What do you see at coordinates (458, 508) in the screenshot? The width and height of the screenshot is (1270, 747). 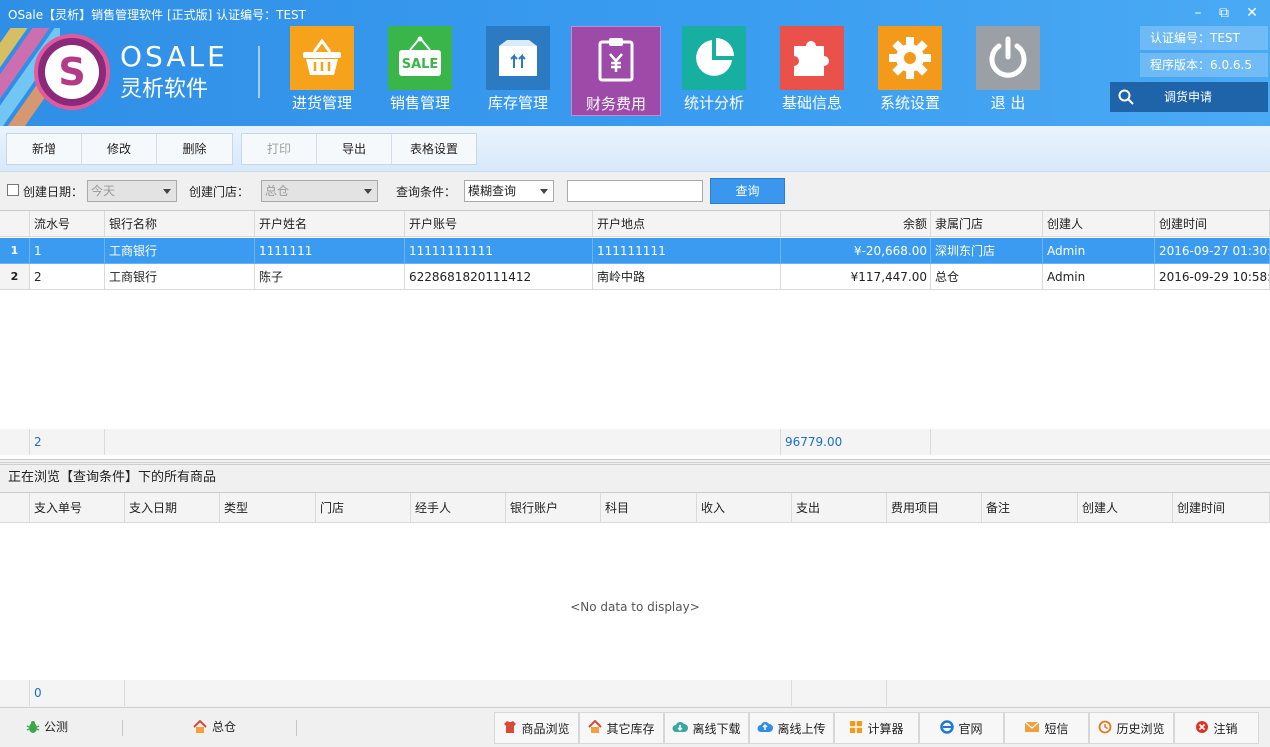 I see `column-header: 经手人` at bounding box center [458, 508].